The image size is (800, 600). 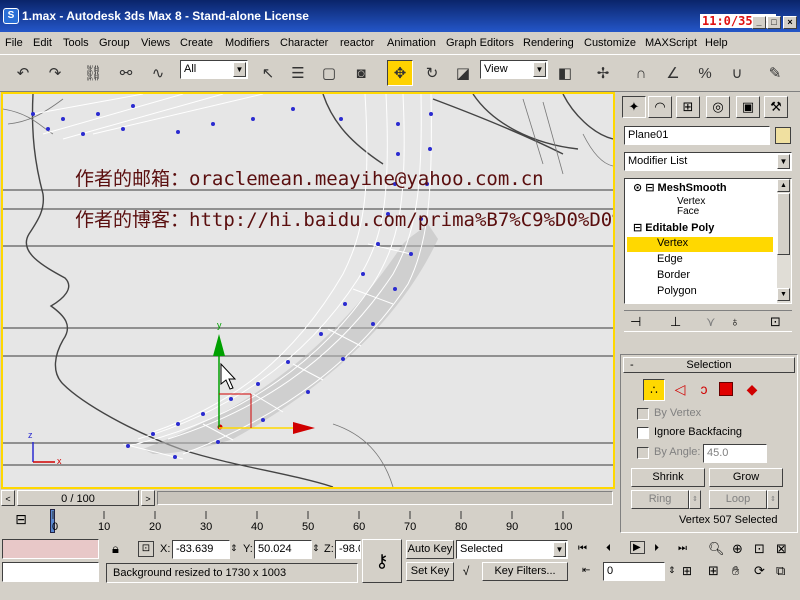 What do you see at coordinates (634, 107) in the screenshot?
I see `create-tab-icon: ✦` at bounding box center [634, 107].